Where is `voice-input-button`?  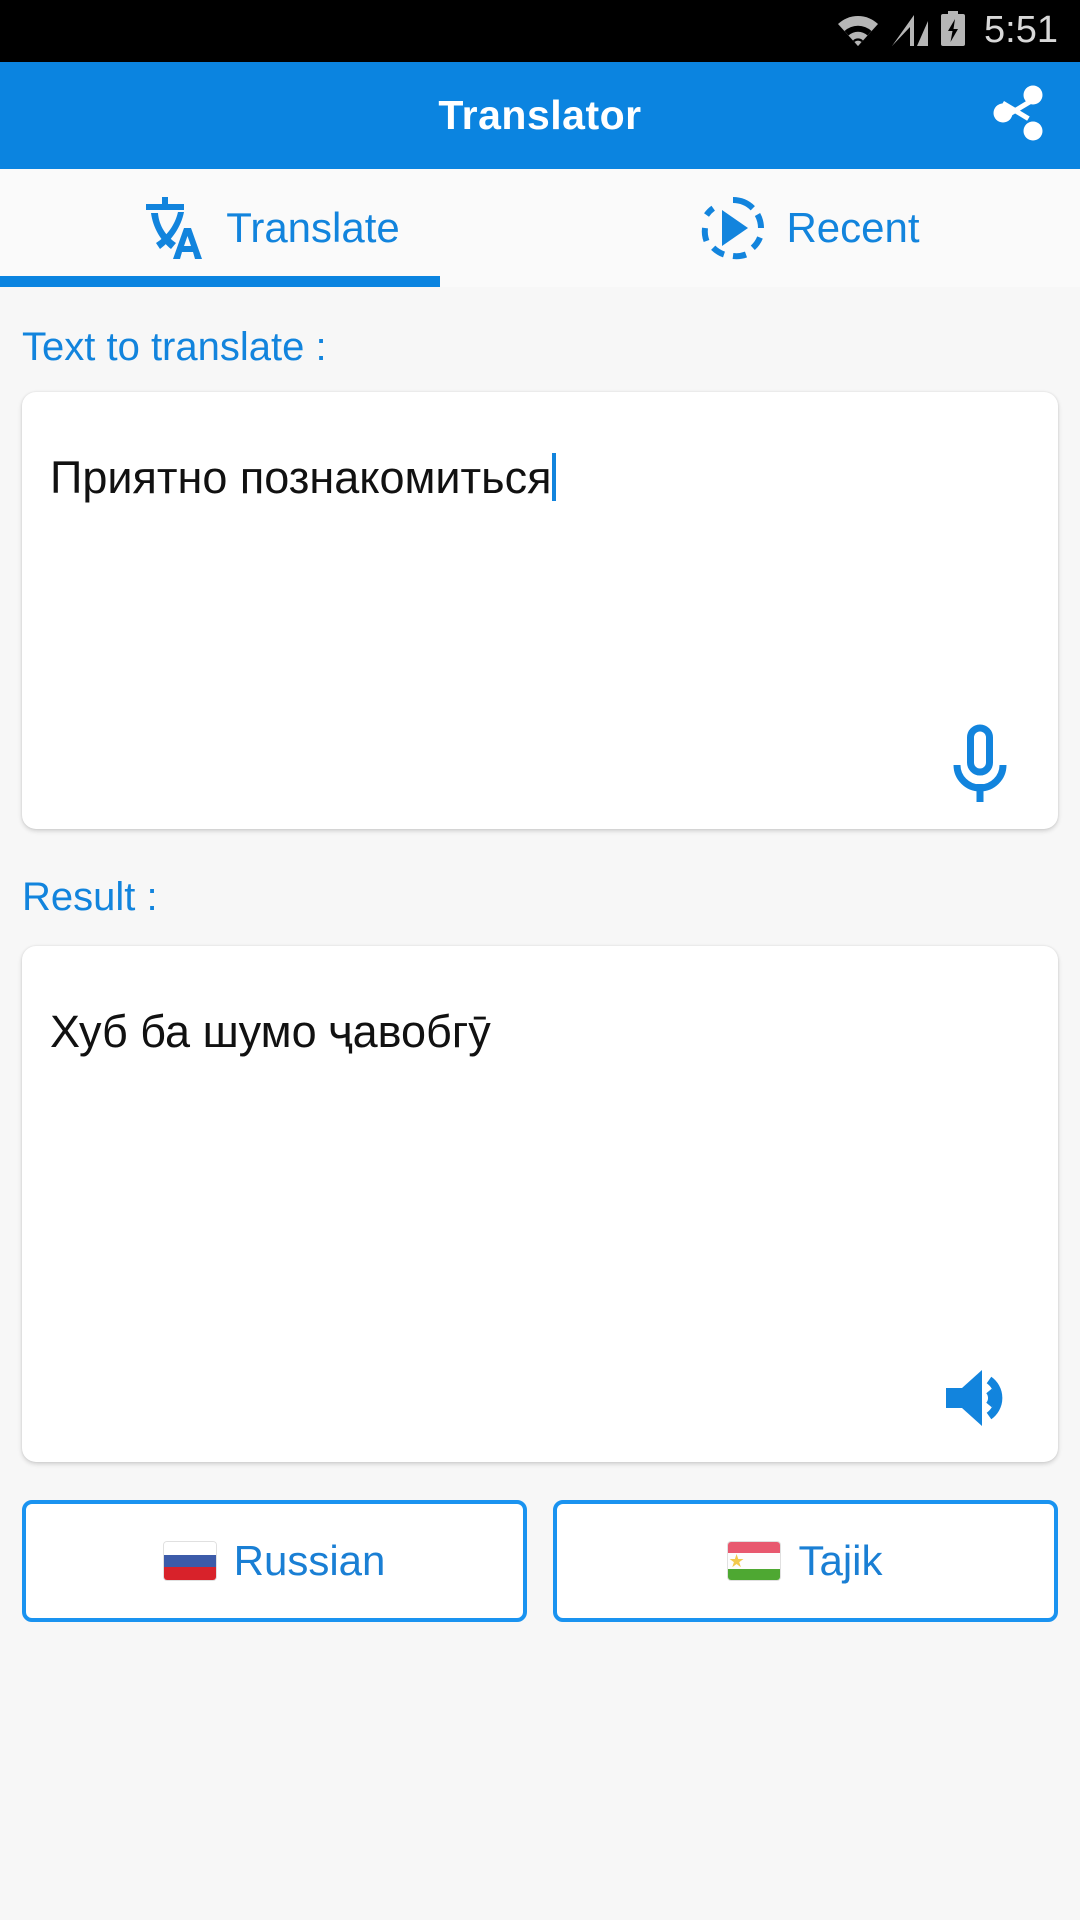
voice-input-button is located at coordinates (980, 767).